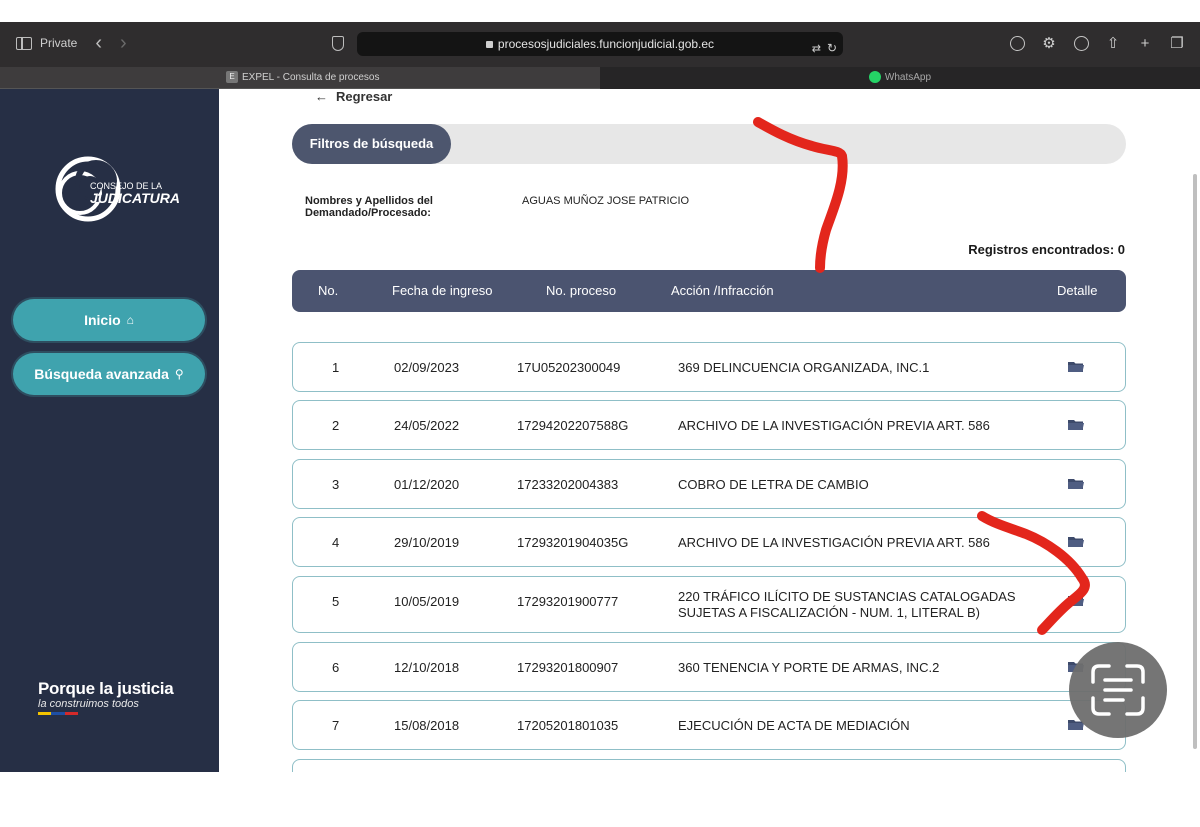 This screenshot has height=827, width=1200. What do you see at coordinates (311, 77) in the screenshot?
I see `tab-label: EXPEL - Consulta de procesos` at bounding box center [311, 77].